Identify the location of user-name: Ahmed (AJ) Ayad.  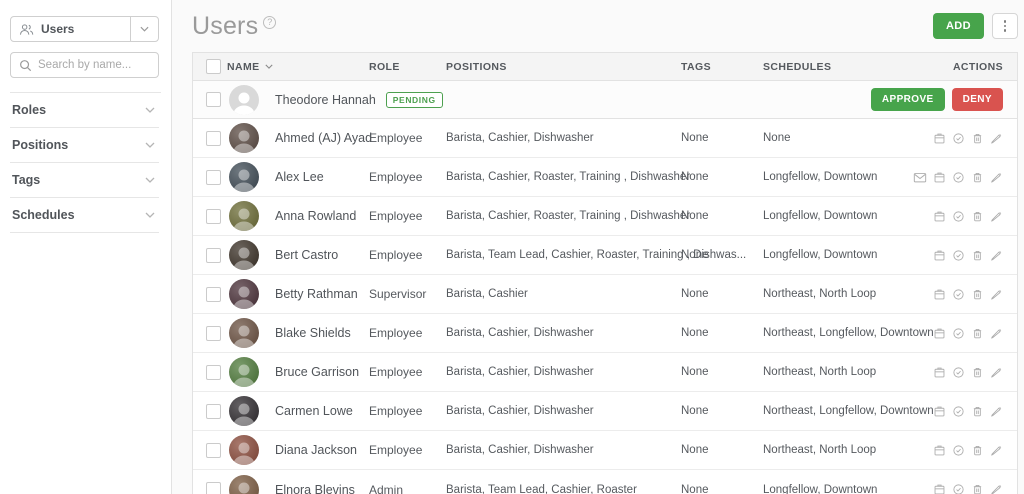
(319, 138).